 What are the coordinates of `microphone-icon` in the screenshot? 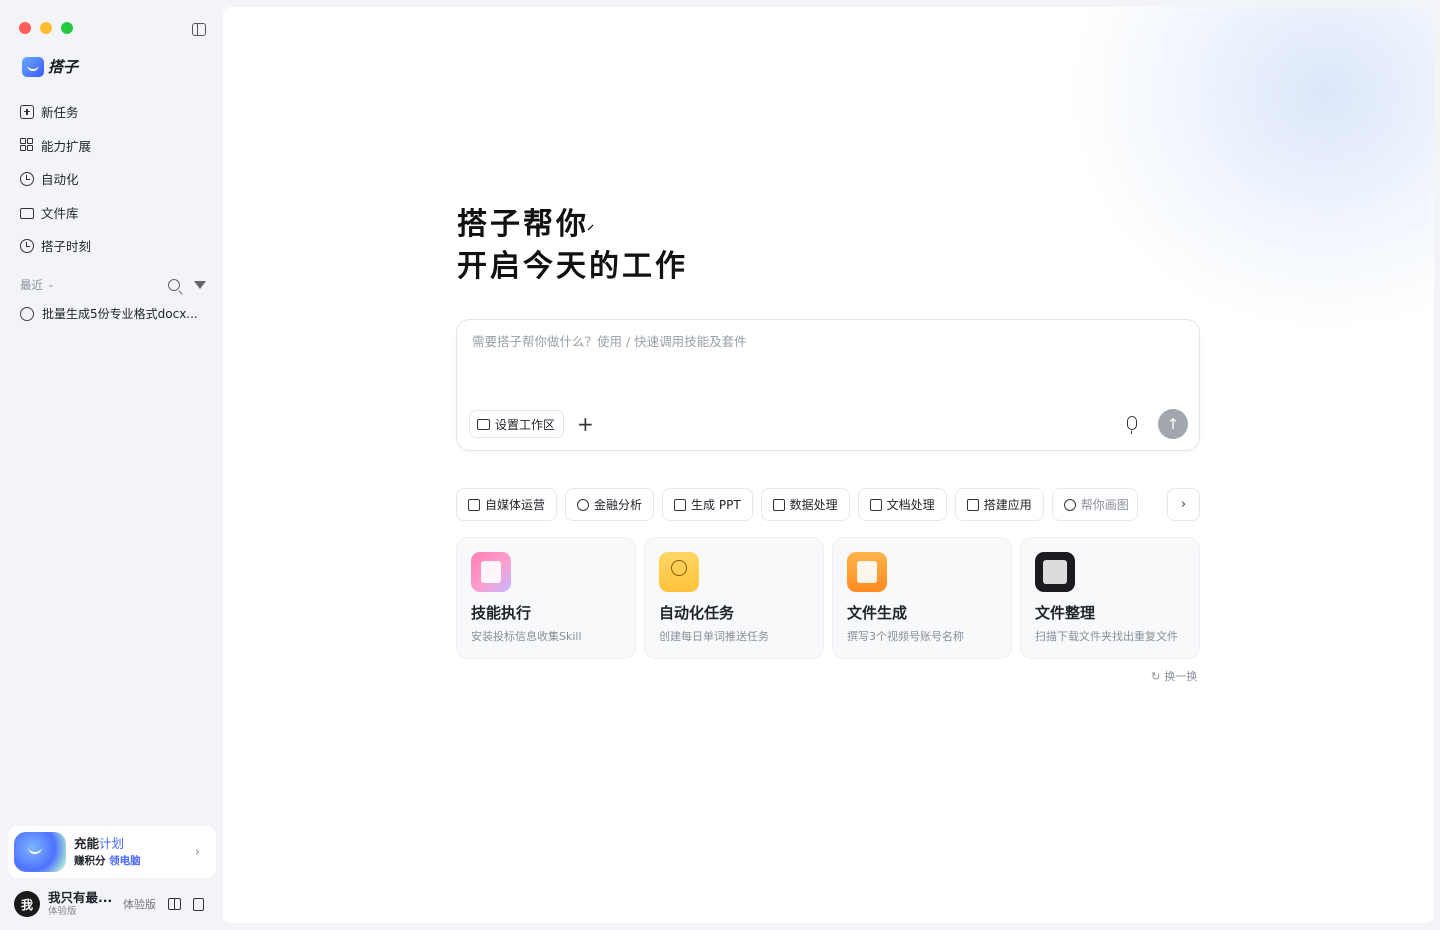 It's located at (1132, 425).